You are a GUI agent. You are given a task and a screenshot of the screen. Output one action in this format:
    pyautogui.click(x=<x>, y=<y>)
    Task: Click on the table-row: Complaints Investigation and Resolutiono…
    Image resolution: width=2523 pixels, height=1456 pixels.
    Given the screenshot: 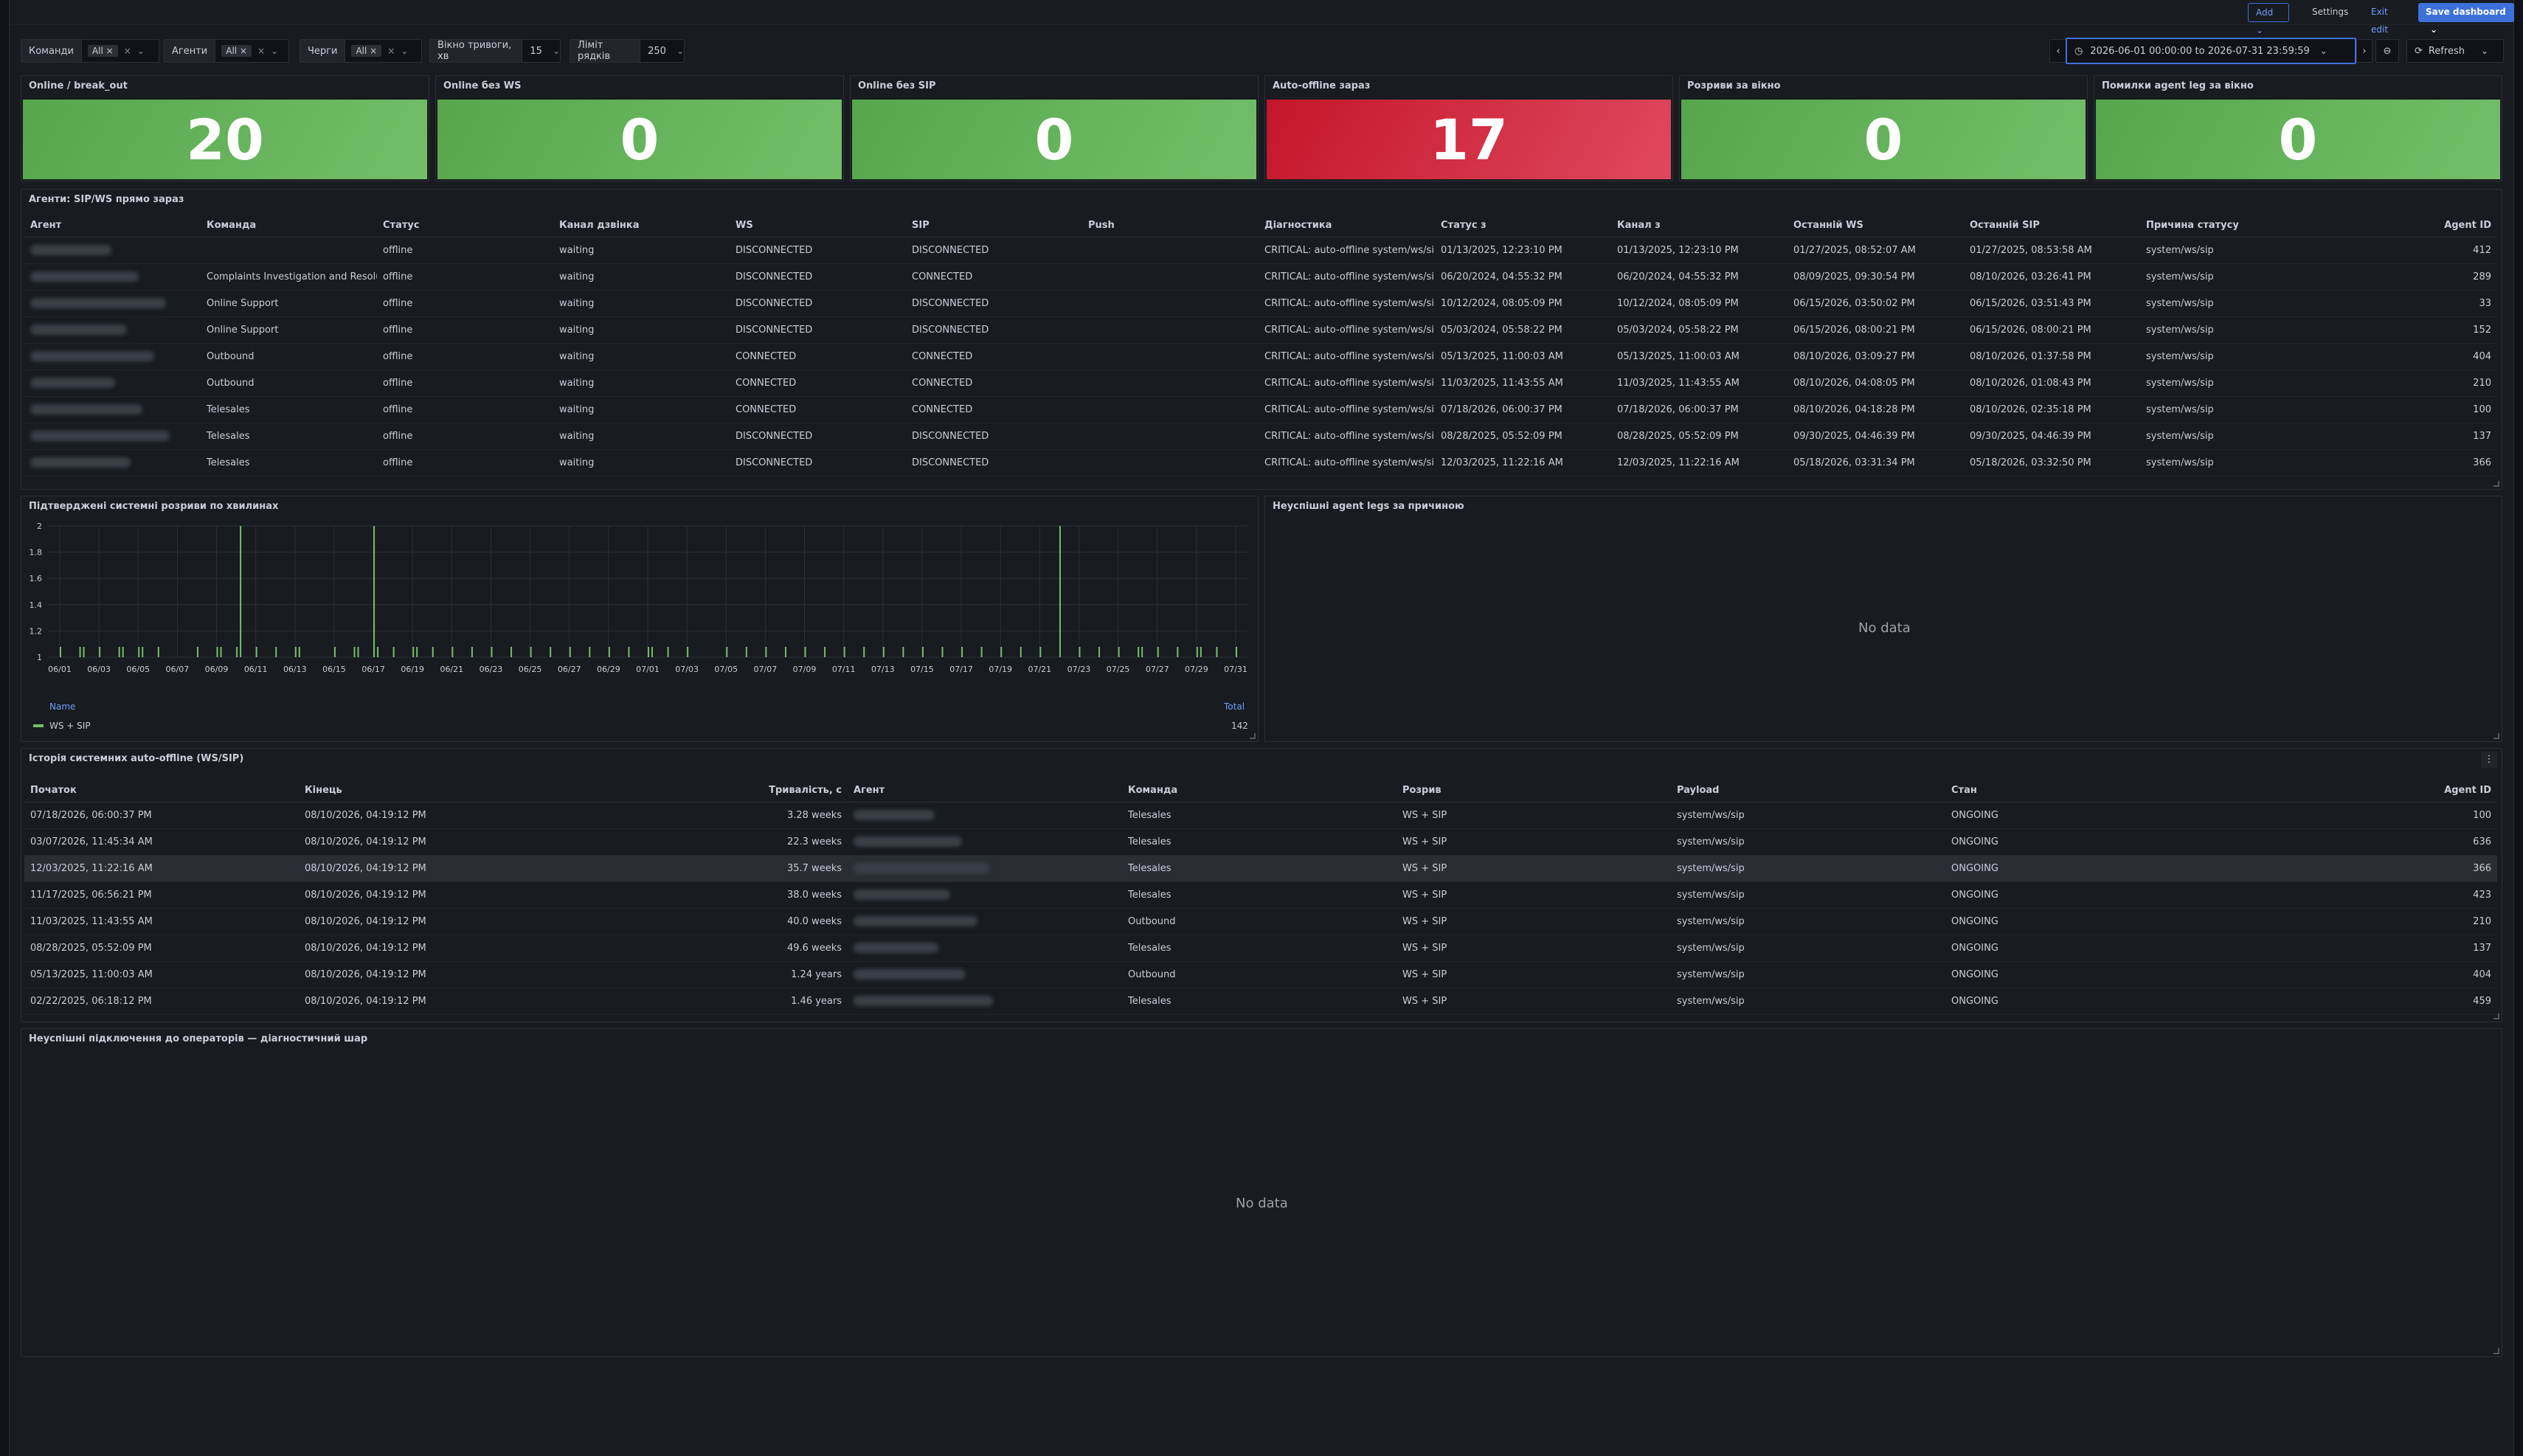 What is the action you would take?
    pyautogui.click(x=1260, y=277)
    